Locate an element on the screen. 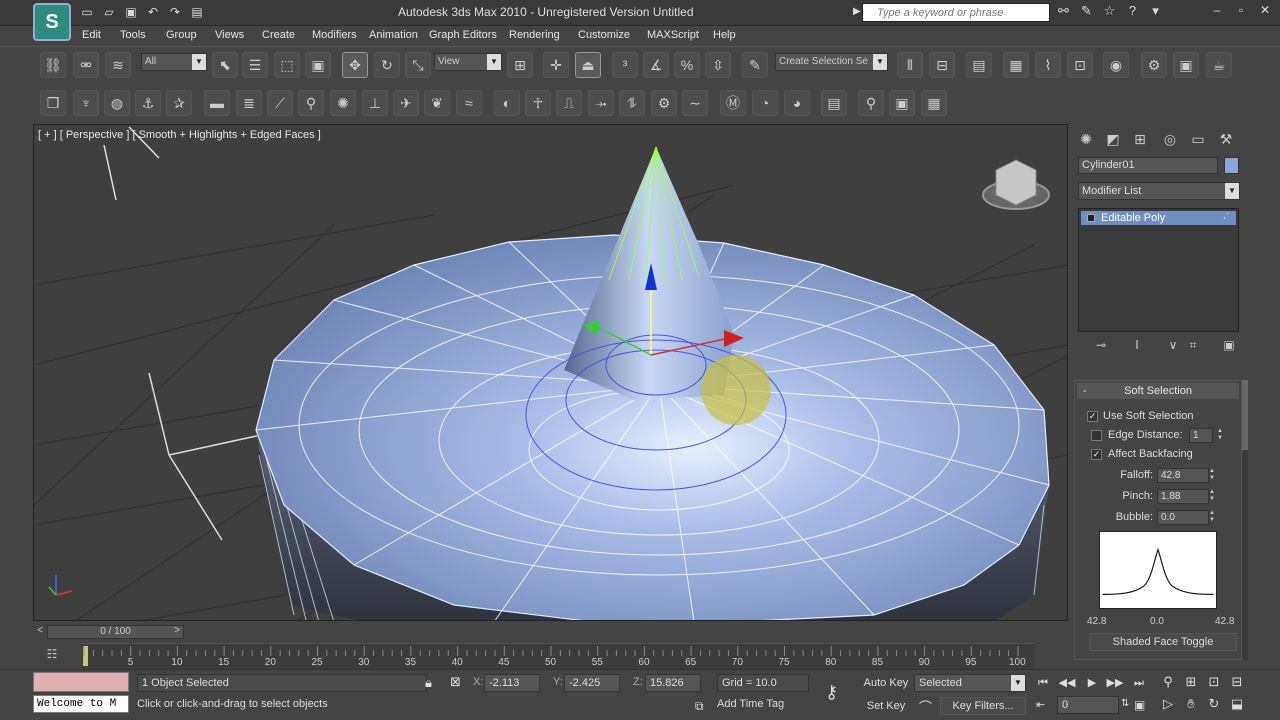 This screenshot has height=720, width=1280. select-manipulate-icon: ✛ is located at coordinates (556, 65).